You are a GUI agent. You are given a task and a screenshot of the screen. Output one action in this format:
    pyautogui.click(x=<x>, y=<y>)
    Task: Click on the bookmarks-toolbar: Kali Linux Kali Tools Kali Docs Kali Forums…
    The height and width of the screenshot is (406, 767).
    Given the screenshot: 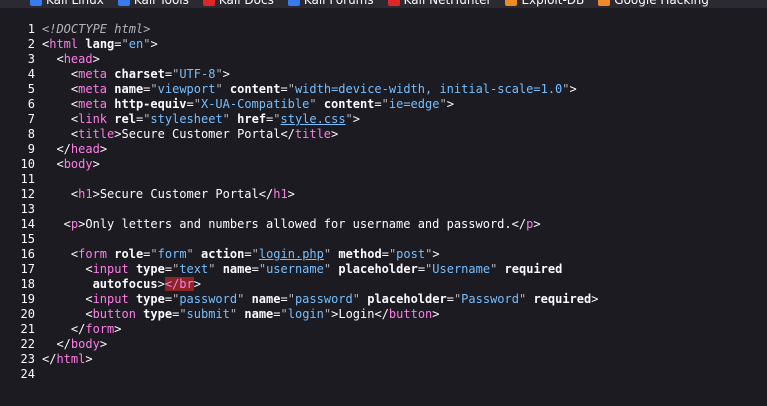 What is the action you would take?
    pyautogui.click(x=383, y=4)
    